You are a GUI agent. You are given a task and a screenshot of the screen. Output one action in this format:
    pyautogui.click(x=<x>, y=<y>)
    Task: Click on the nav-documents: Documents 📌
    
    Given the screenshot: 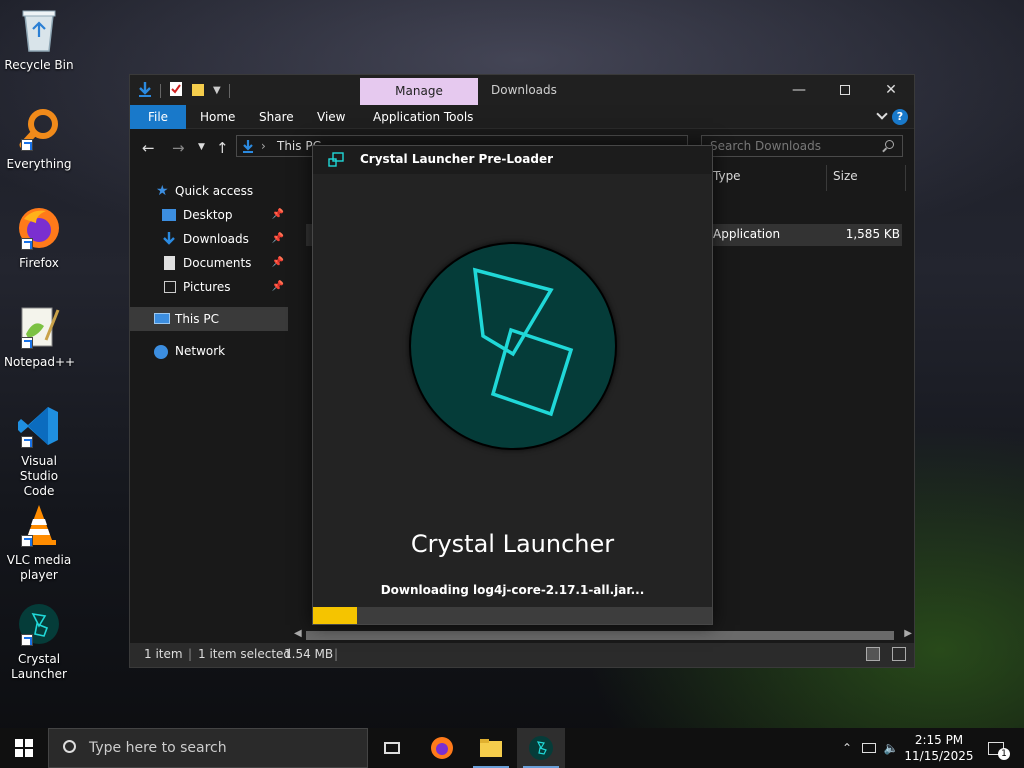 What is the action you would take?
    pyautogui.click(x=209, y=263)
    